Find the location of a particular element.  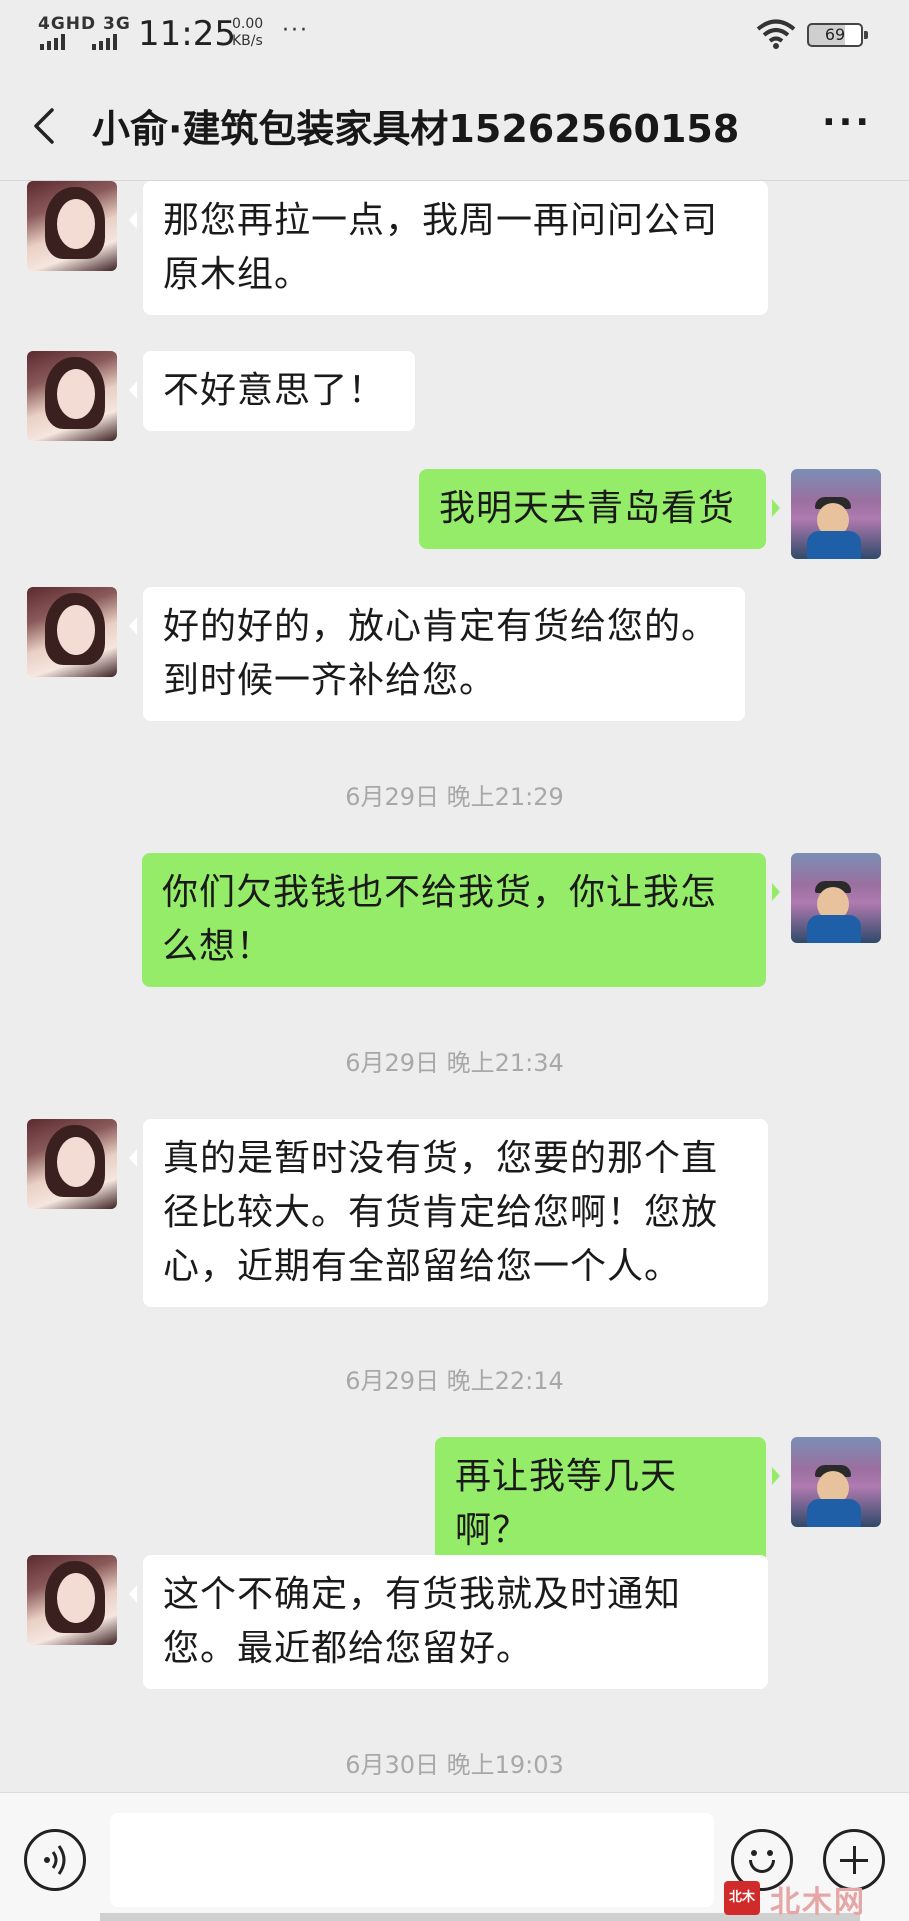

wifi-icon is located at coordinates (776, 34).